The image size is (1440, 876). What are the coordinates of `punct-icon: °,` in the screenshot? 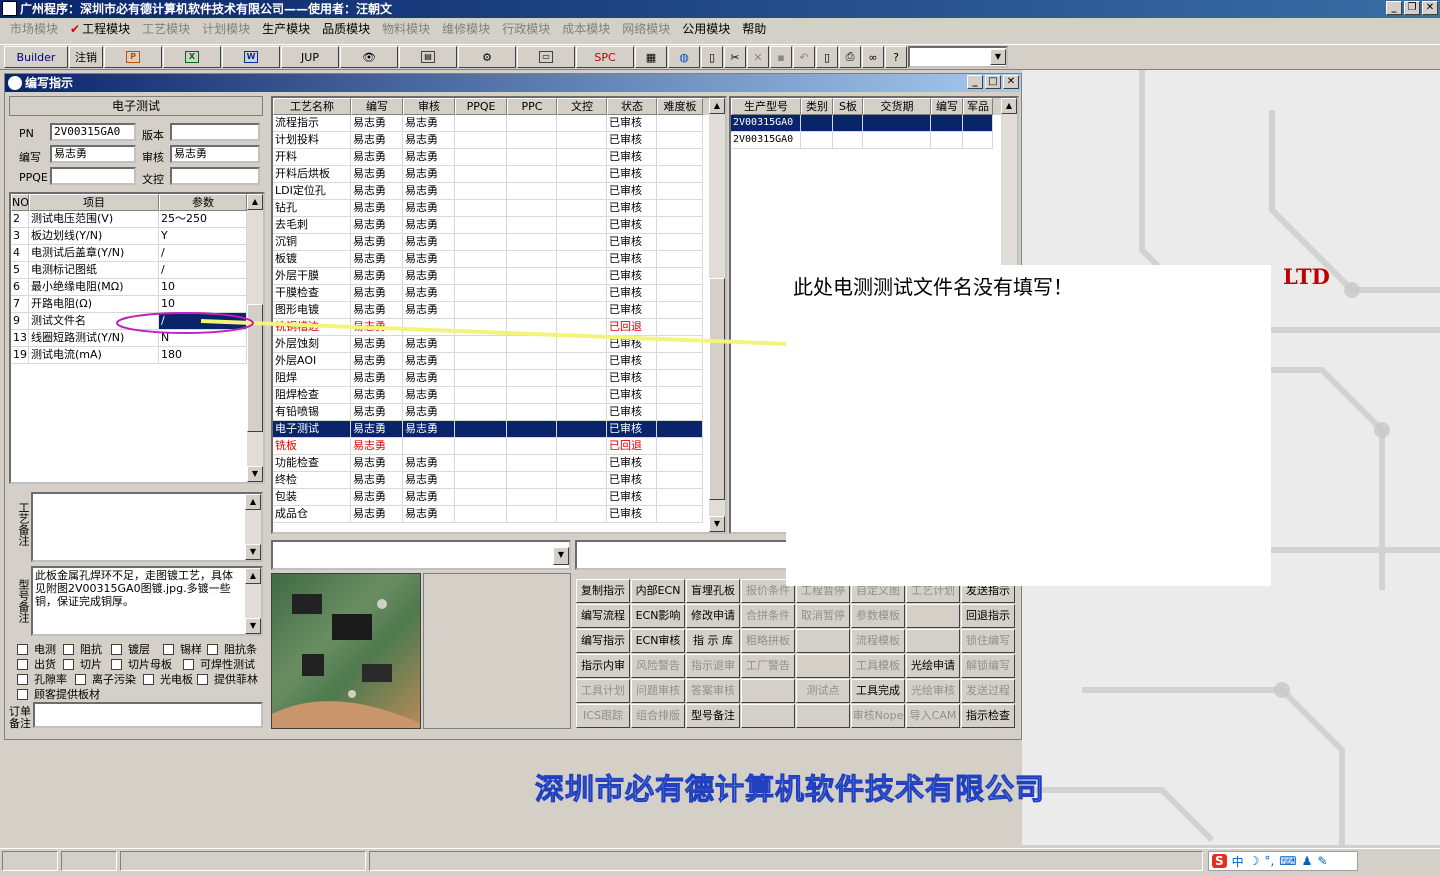 It's located at (1269, 861).